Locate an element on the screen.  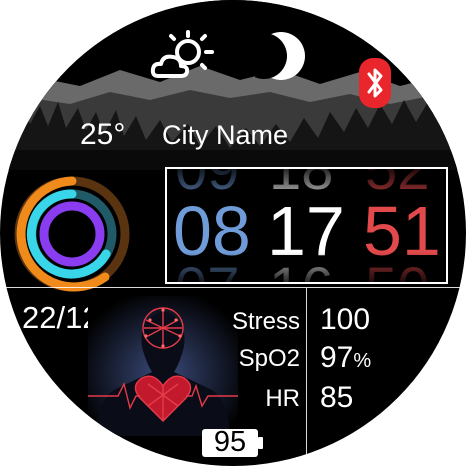
divider-horizontal is located at coordinates (233, 287).